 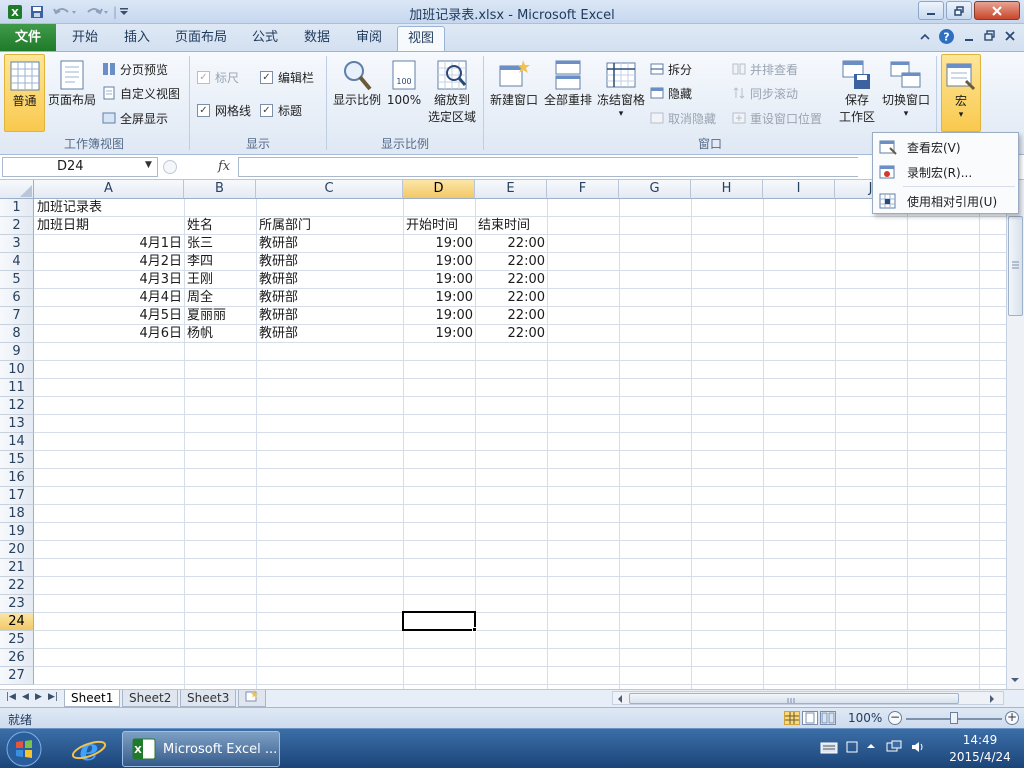 I want to click on row-header: 17, so click(x=17, y=496).